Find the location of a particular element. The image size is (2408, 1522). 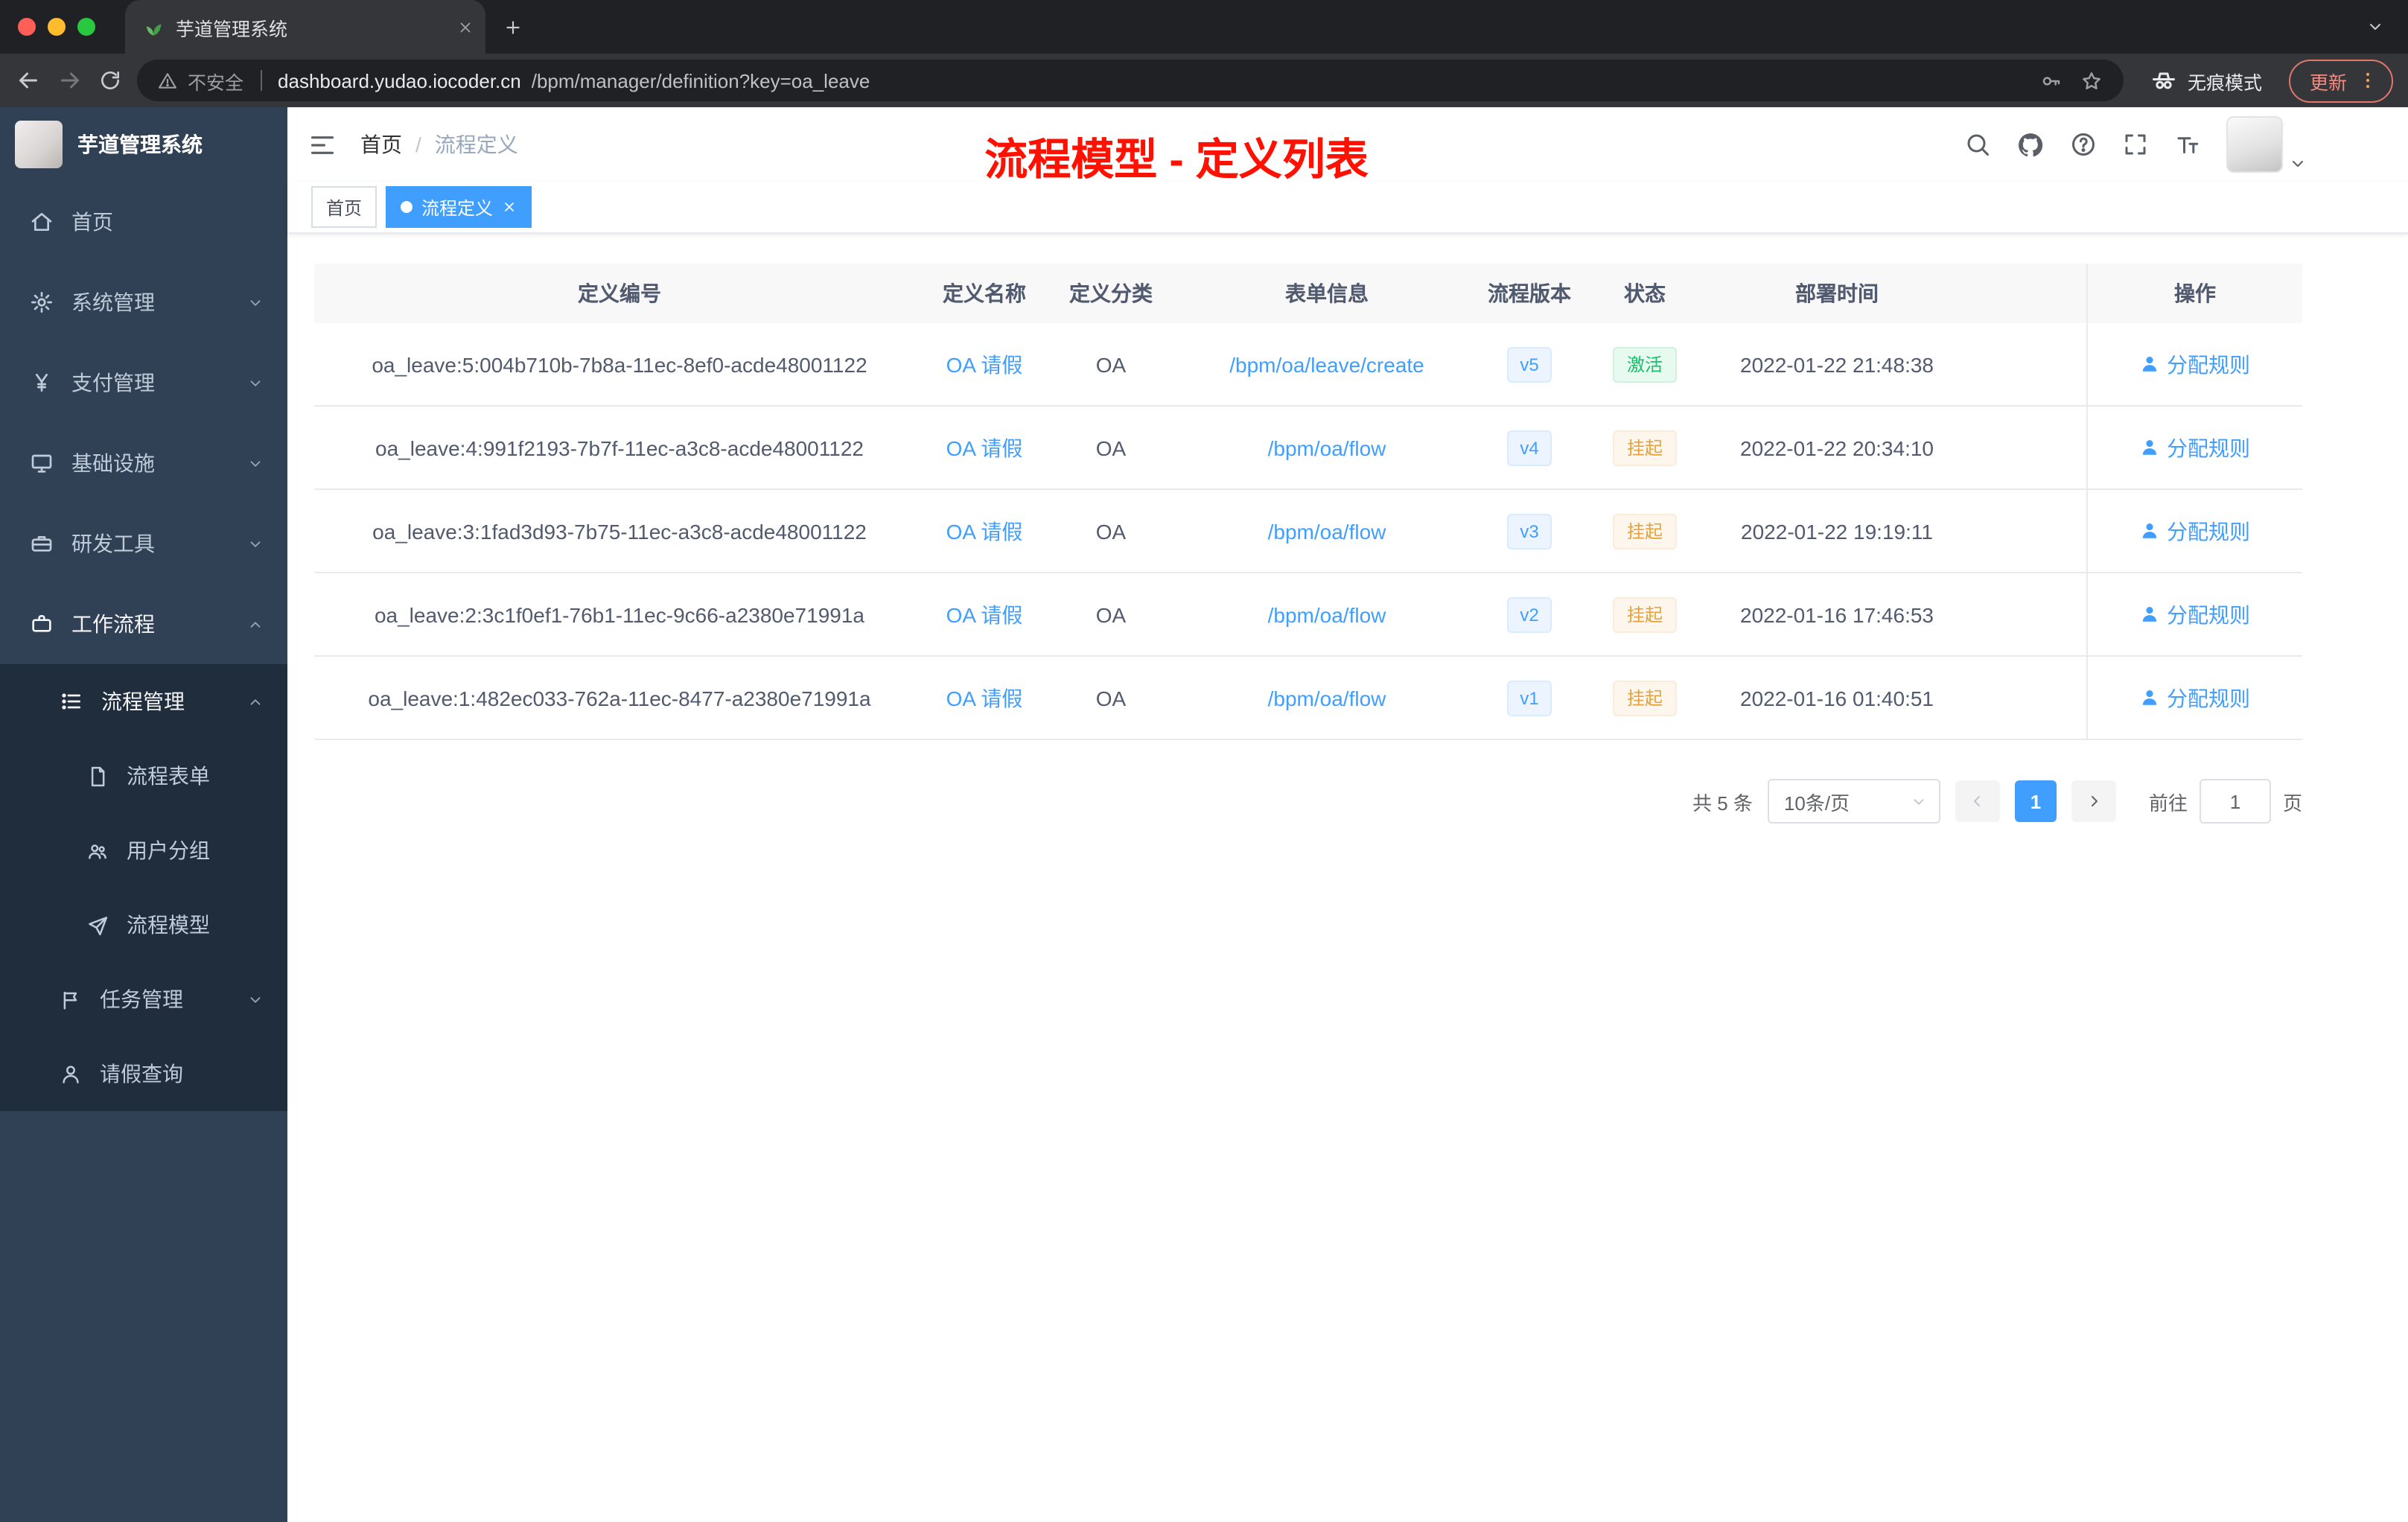

font-size-icon is located at coordinates (2187, 144).